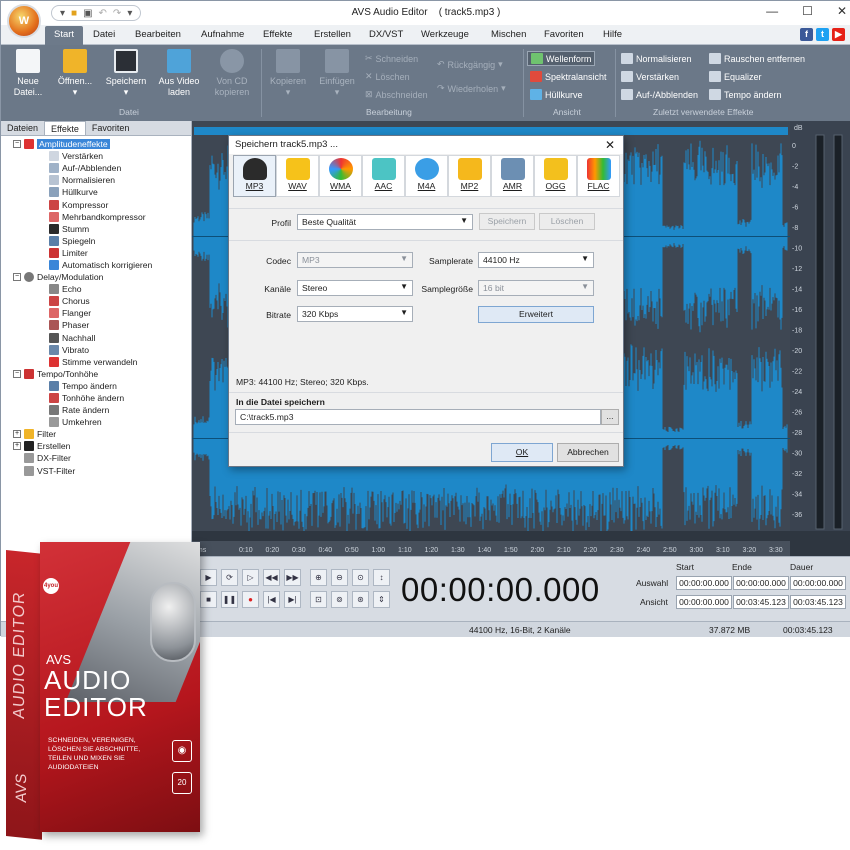 The height and width of the screenshot is (850, 850). Describe the element at coordinates (96, 471) in the screenshot. I see `tree-category-vst: VST-Filter` at that location.